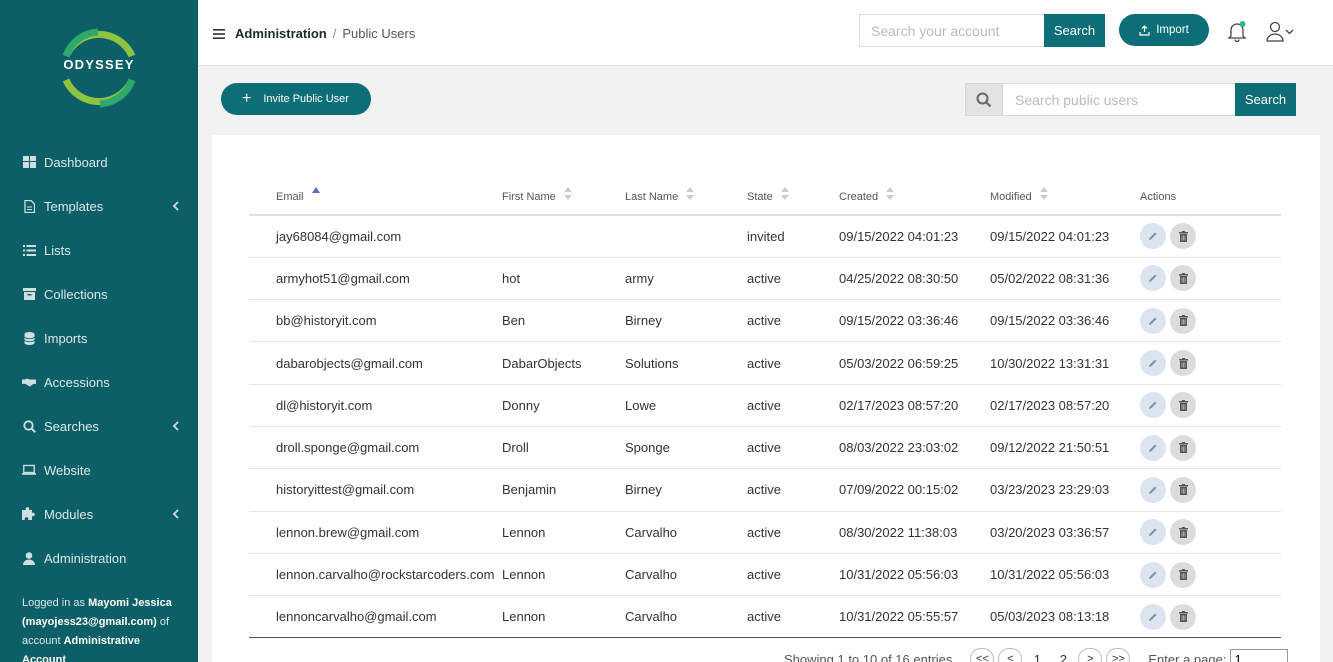  I want to click on last-name-cell: Birney, so click(686, 321).